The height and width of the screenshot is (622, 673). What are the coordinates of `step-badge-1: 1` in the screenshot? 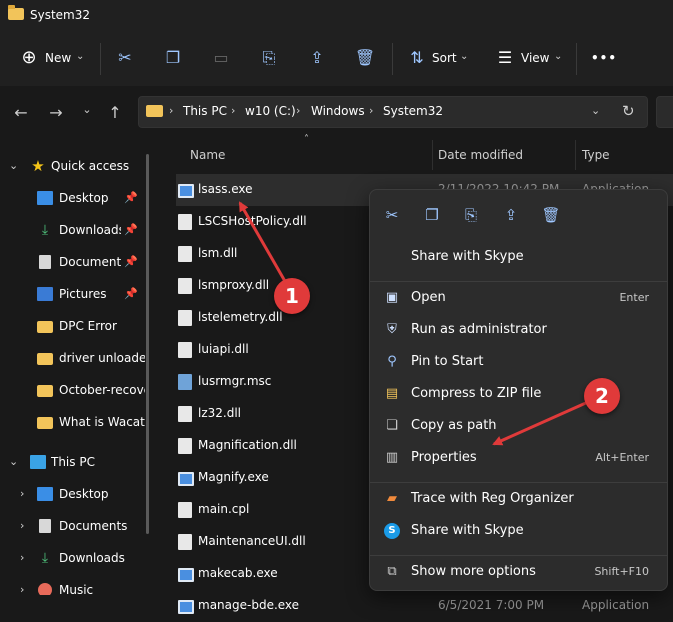 It's located at (292, 296).